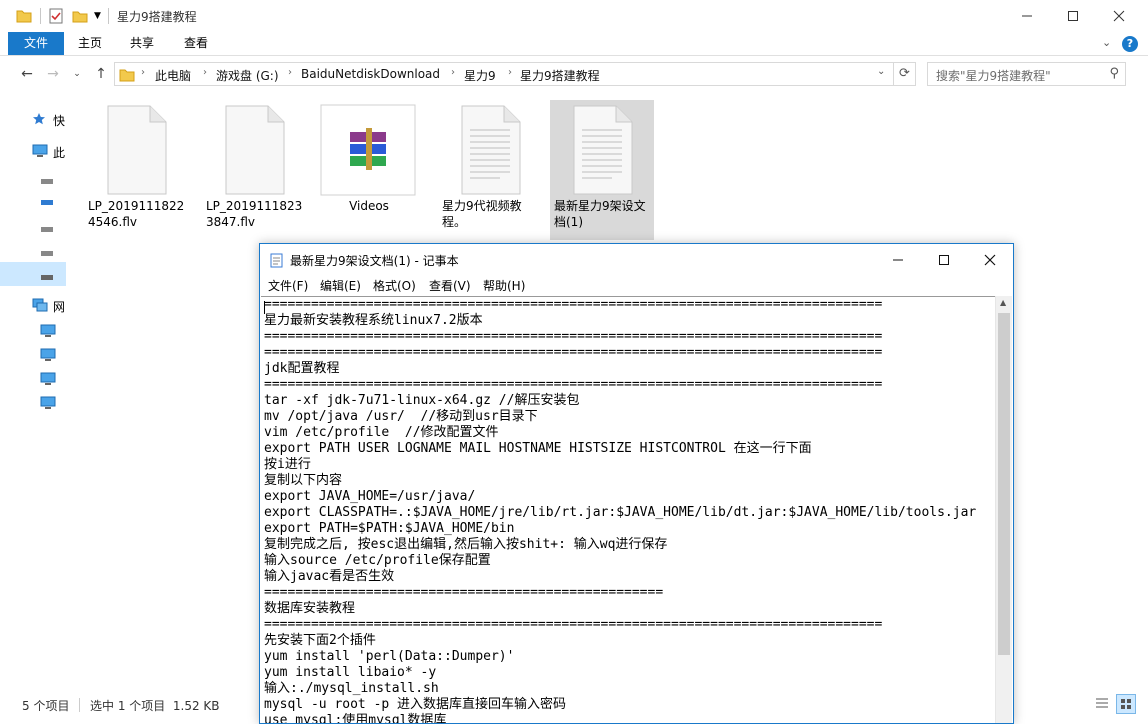 This screenshot has height=724, width=1148. What do you see at coordinates (254, 214) in the screenshot?
I see `file-name: LP_2019111823 3847.flv` at bounding box center [254, 214].